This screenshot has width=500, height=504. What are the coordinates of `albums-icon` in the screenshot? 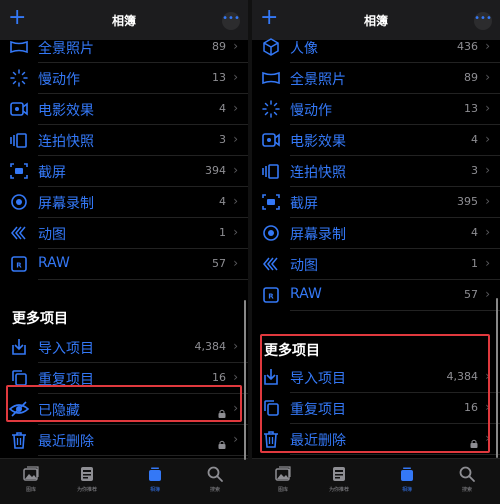 It's located at (407, 474).